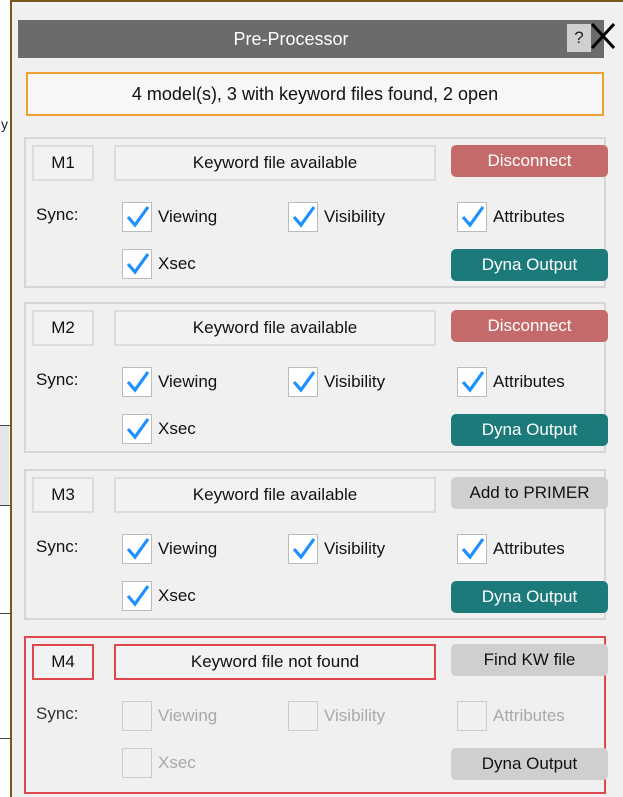 Image resolution: width=623 pixels, height=797 pixels. I want to click on model-id: M1, so click(63, 163).